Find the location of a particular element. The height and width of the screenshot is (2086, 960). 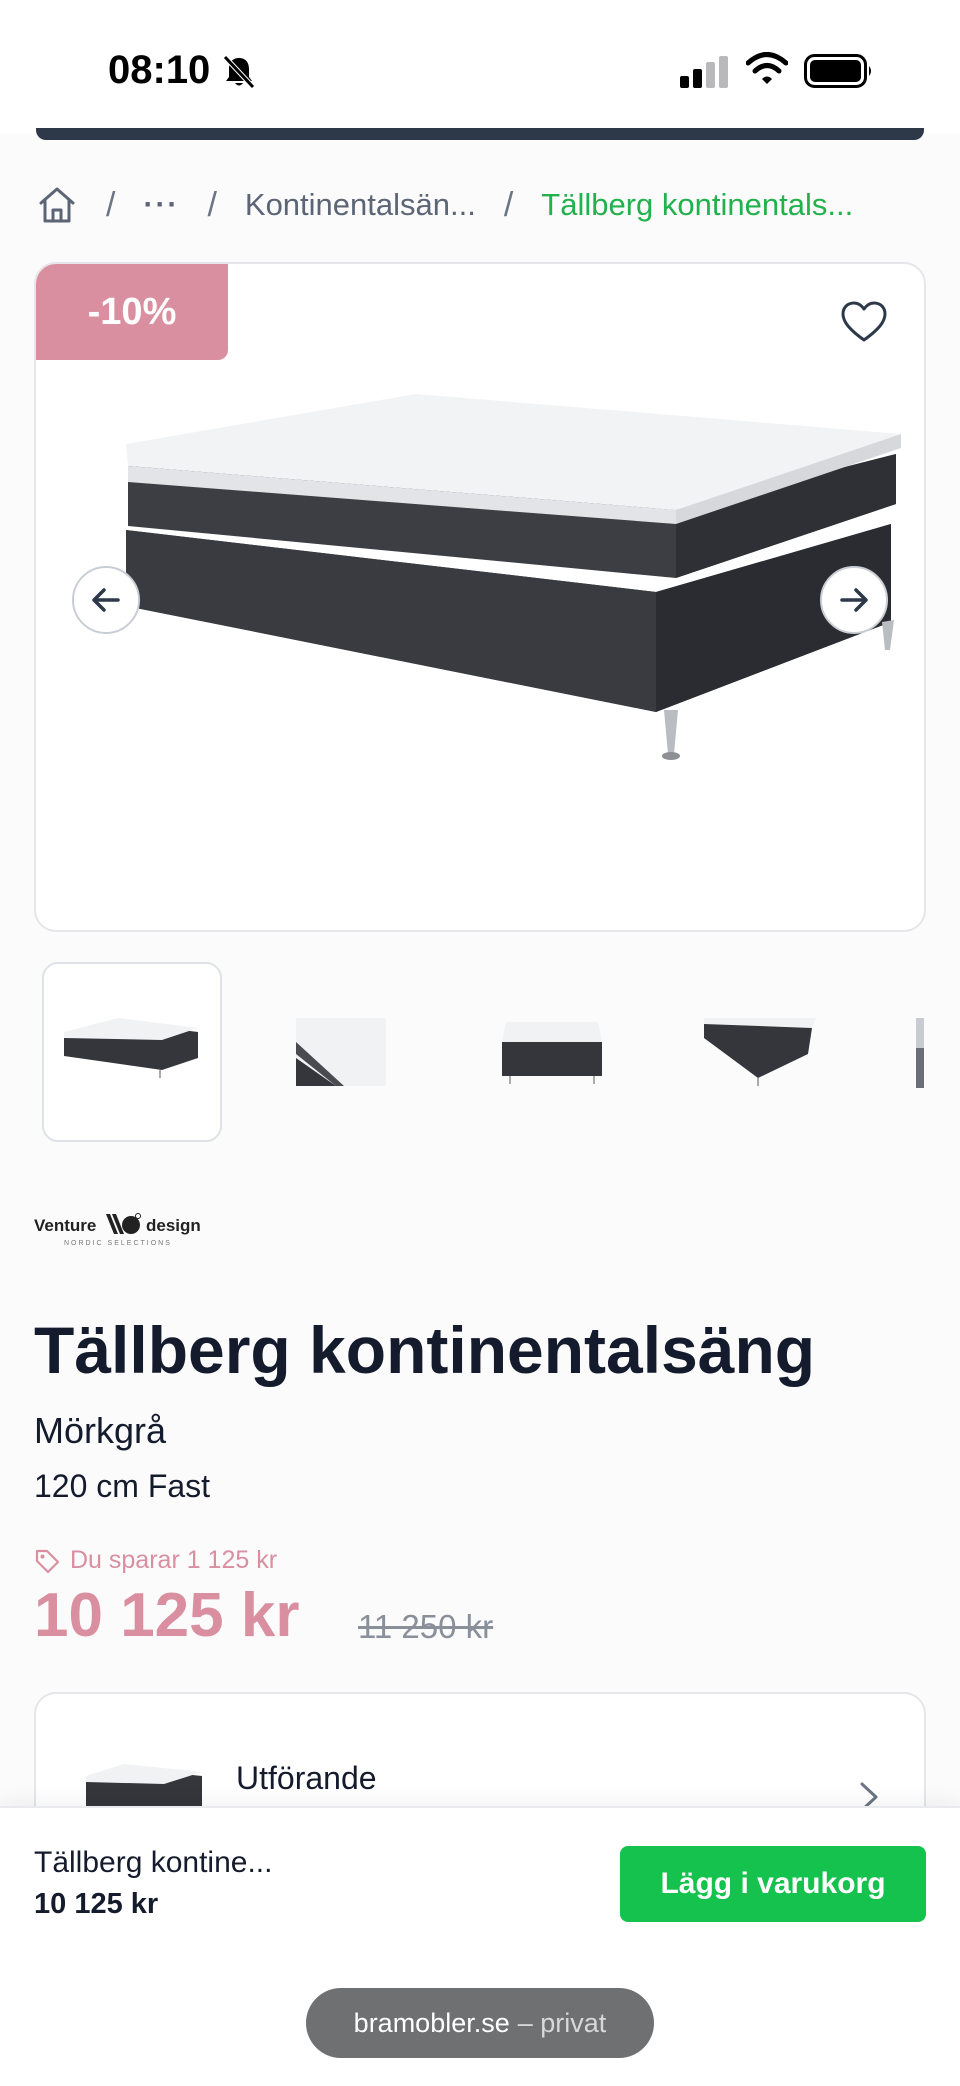

sticky-product-price: 10 125 kr is located at coordinates (96, 1904).